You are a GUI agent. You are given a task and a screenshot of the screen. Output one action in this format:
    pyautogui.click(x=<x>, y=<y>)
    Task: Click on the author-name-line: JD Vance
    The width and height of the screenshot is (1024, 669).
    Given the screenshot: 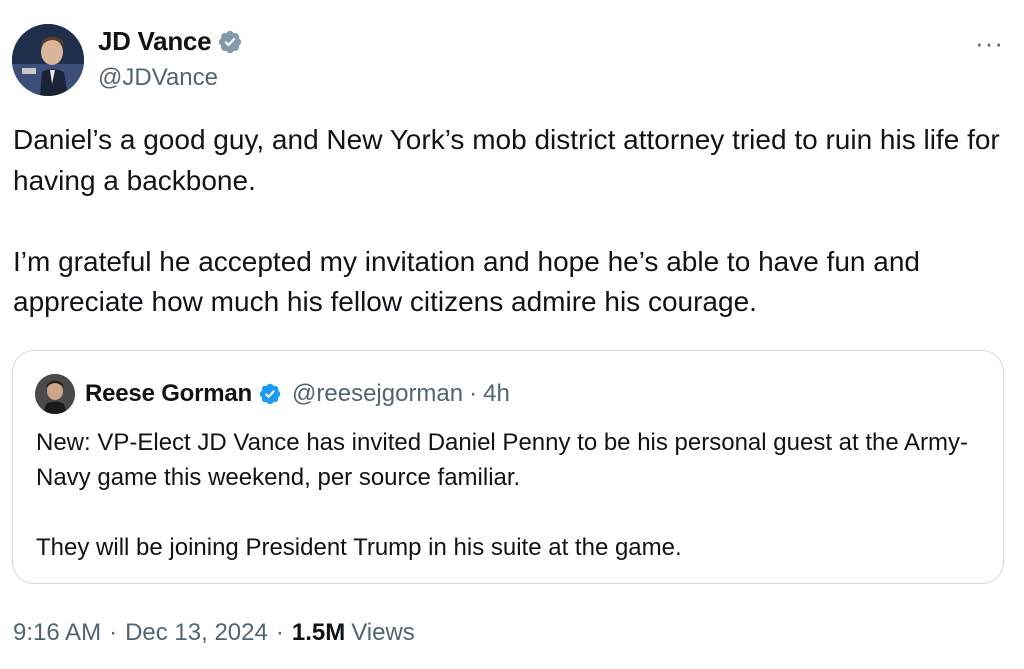 What is the action you would take?
    pyautogui.click(x=170, y=41)
    